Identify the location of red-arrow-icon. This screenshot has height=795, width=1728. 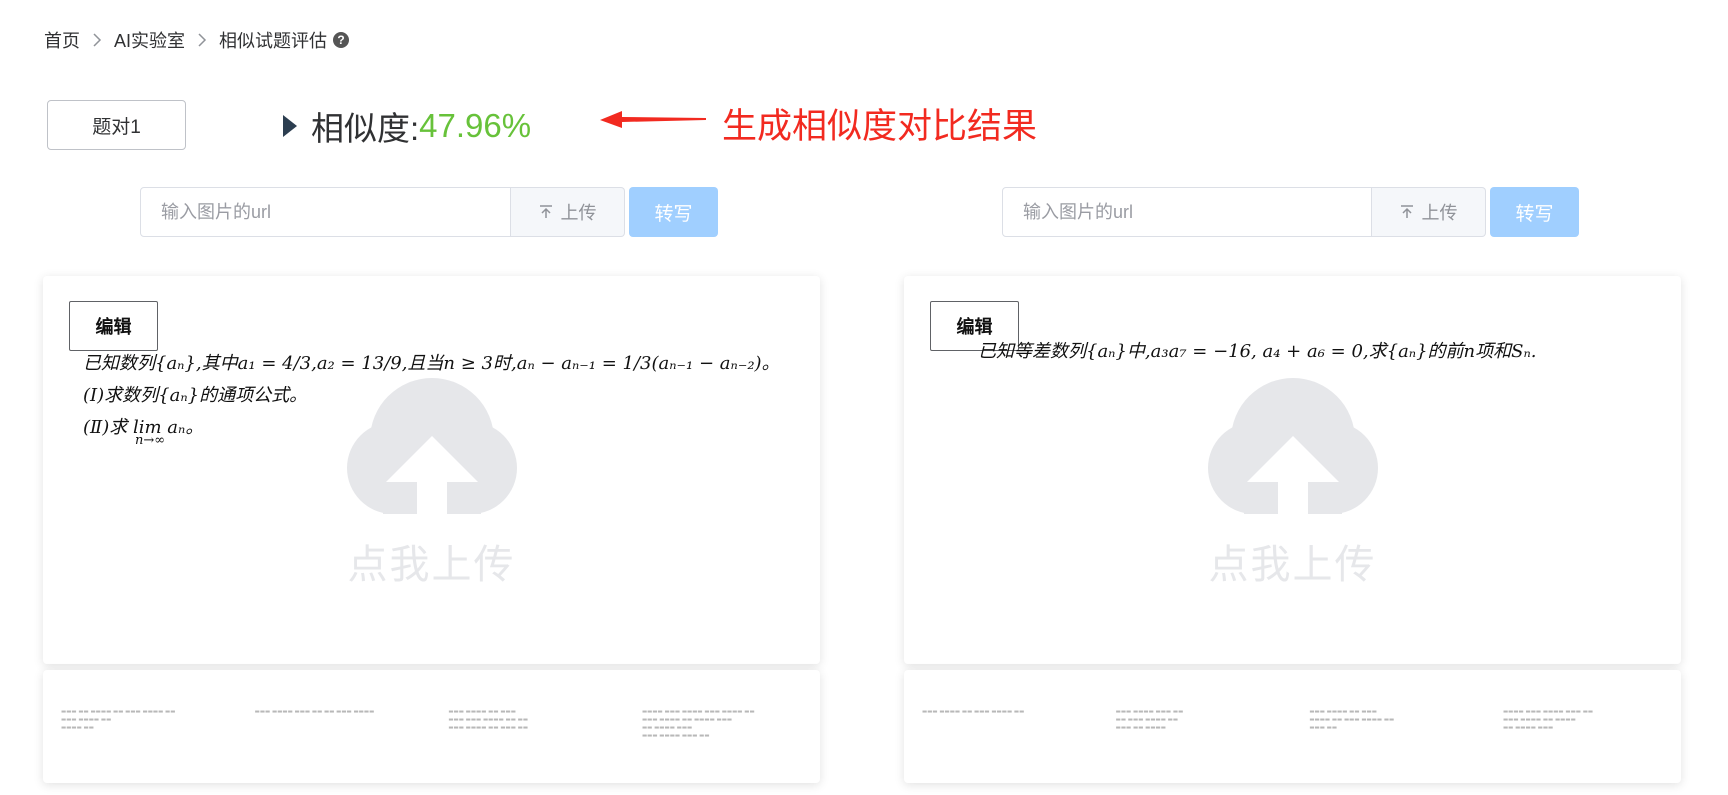
(653, 119).